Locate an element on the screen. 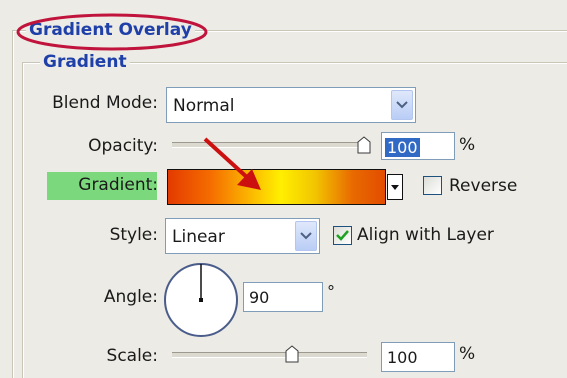  scale-value: 100 is located at coordinates (402, 357).